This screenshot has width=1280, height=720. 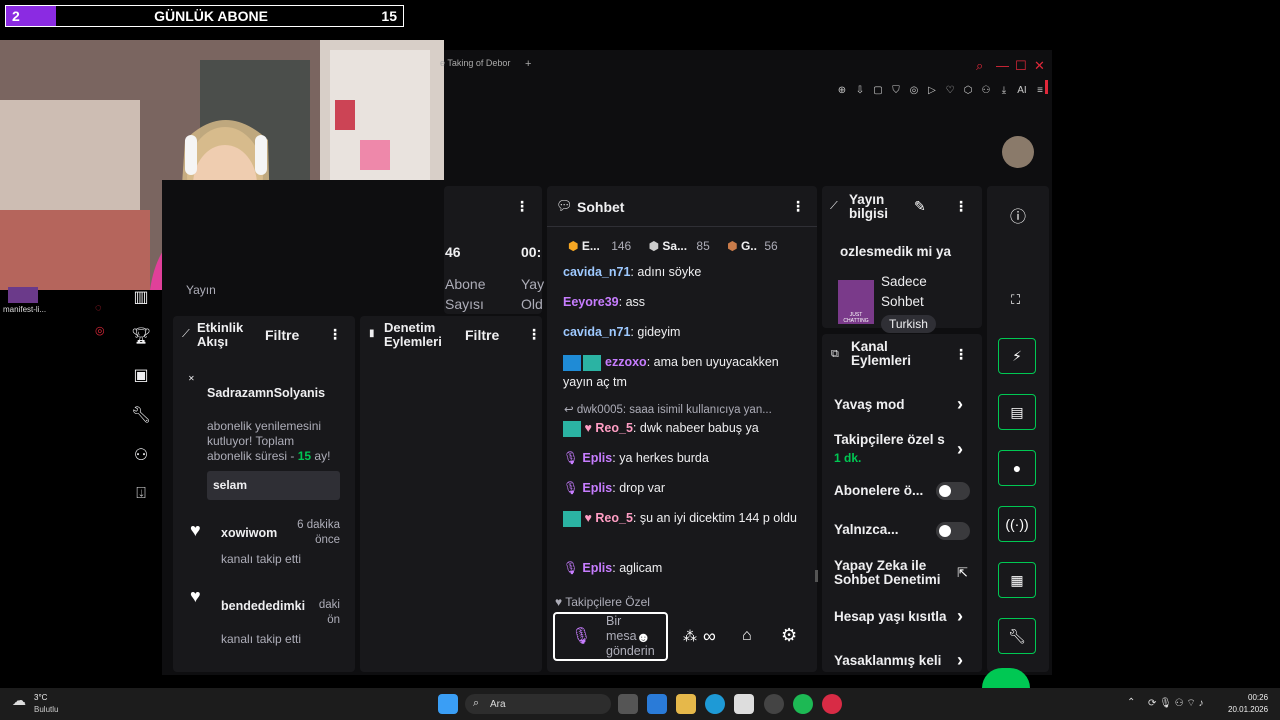 I want to click on play-icon: ▷, so click(x=932, y=90).